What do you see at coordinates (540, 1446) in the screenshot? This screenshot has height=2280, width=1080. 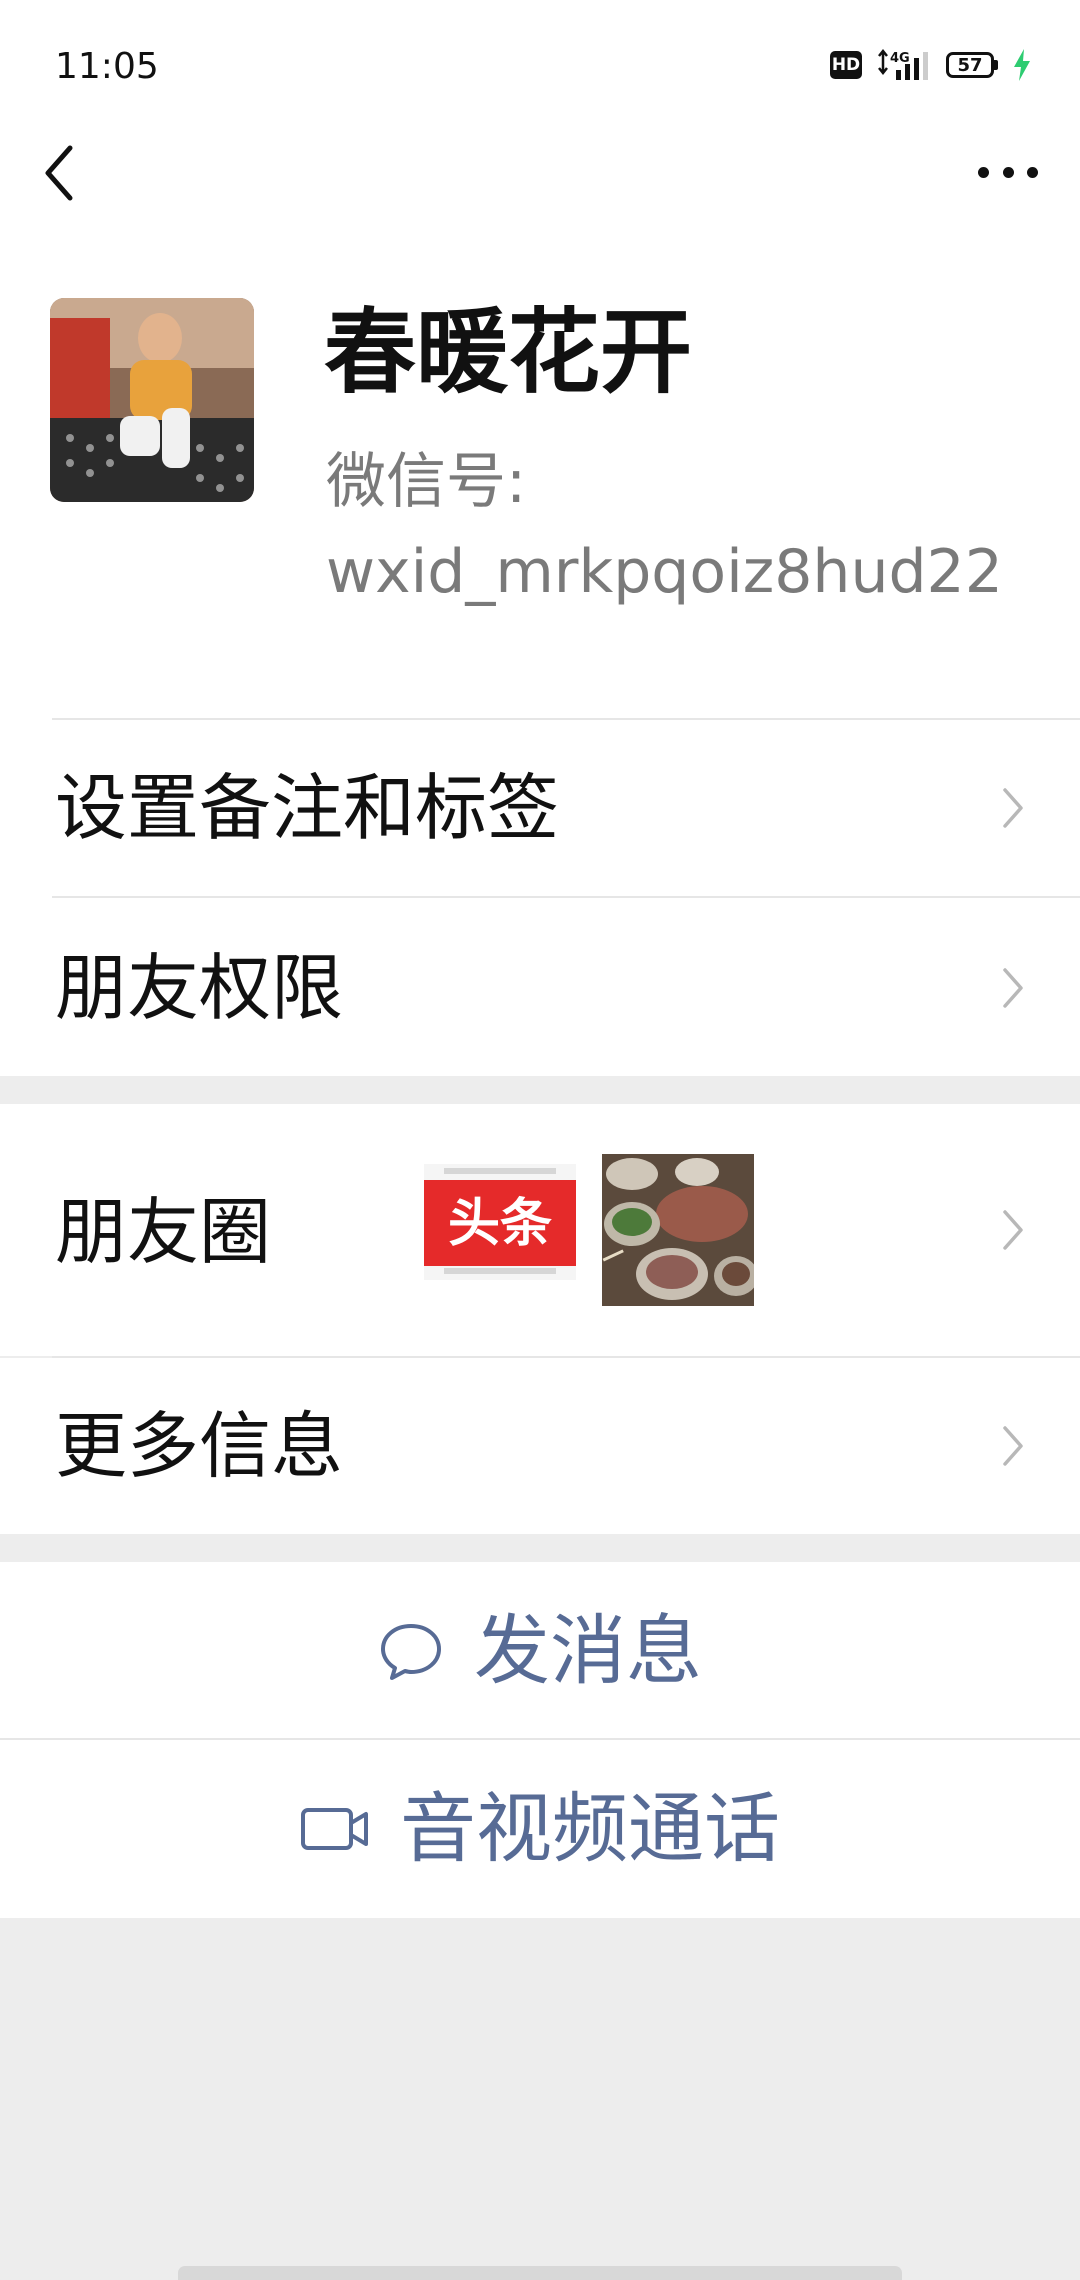 I see `more-info-row: 更多信息` at bounding box center [540, 1446].